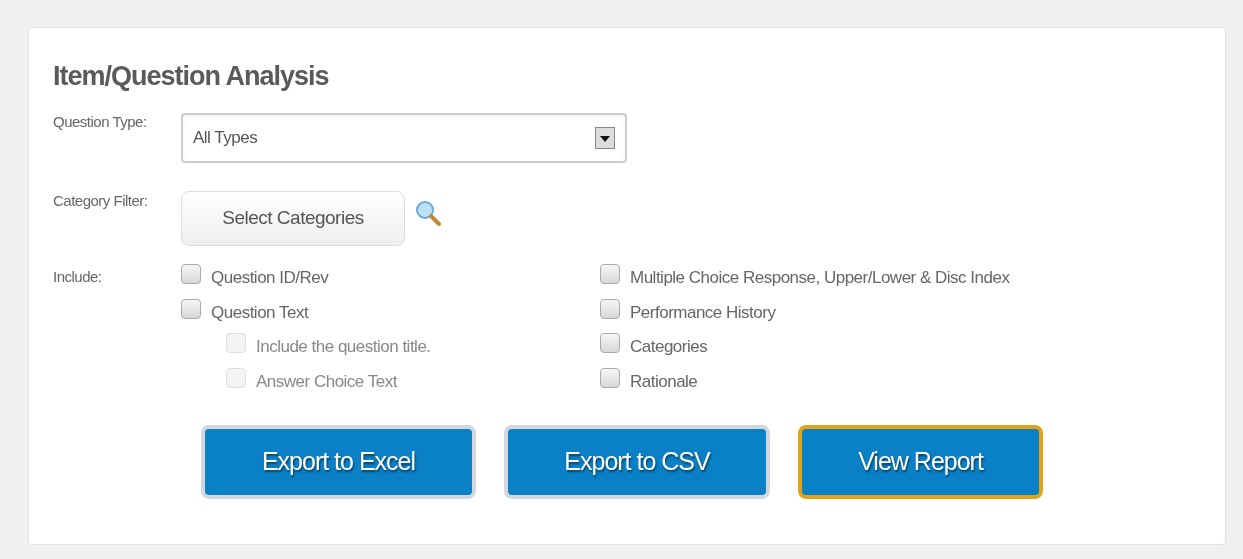 The image size is (1243, 559). Describe the element at coordinates (637, 461) in the screenshot. I see `export-button: Export to CSV` at that location.